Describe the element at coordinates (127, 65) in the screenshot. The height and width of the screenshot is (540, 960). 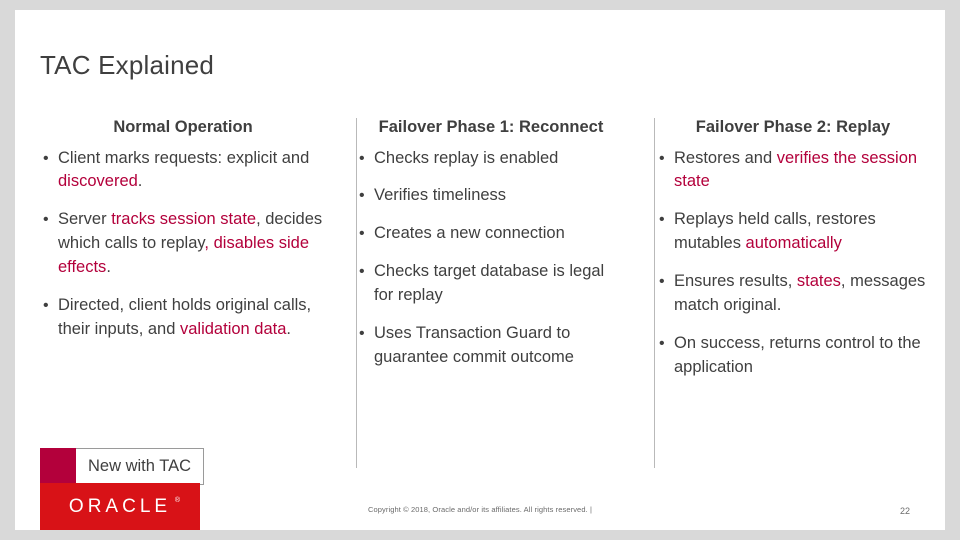
I see `page-title: TAC Explained` at that location.